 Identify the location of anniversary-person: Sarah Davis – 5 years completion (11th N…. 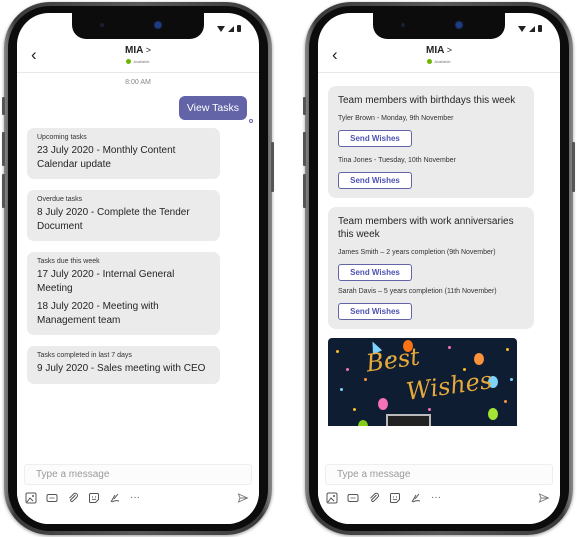
(417, 291).